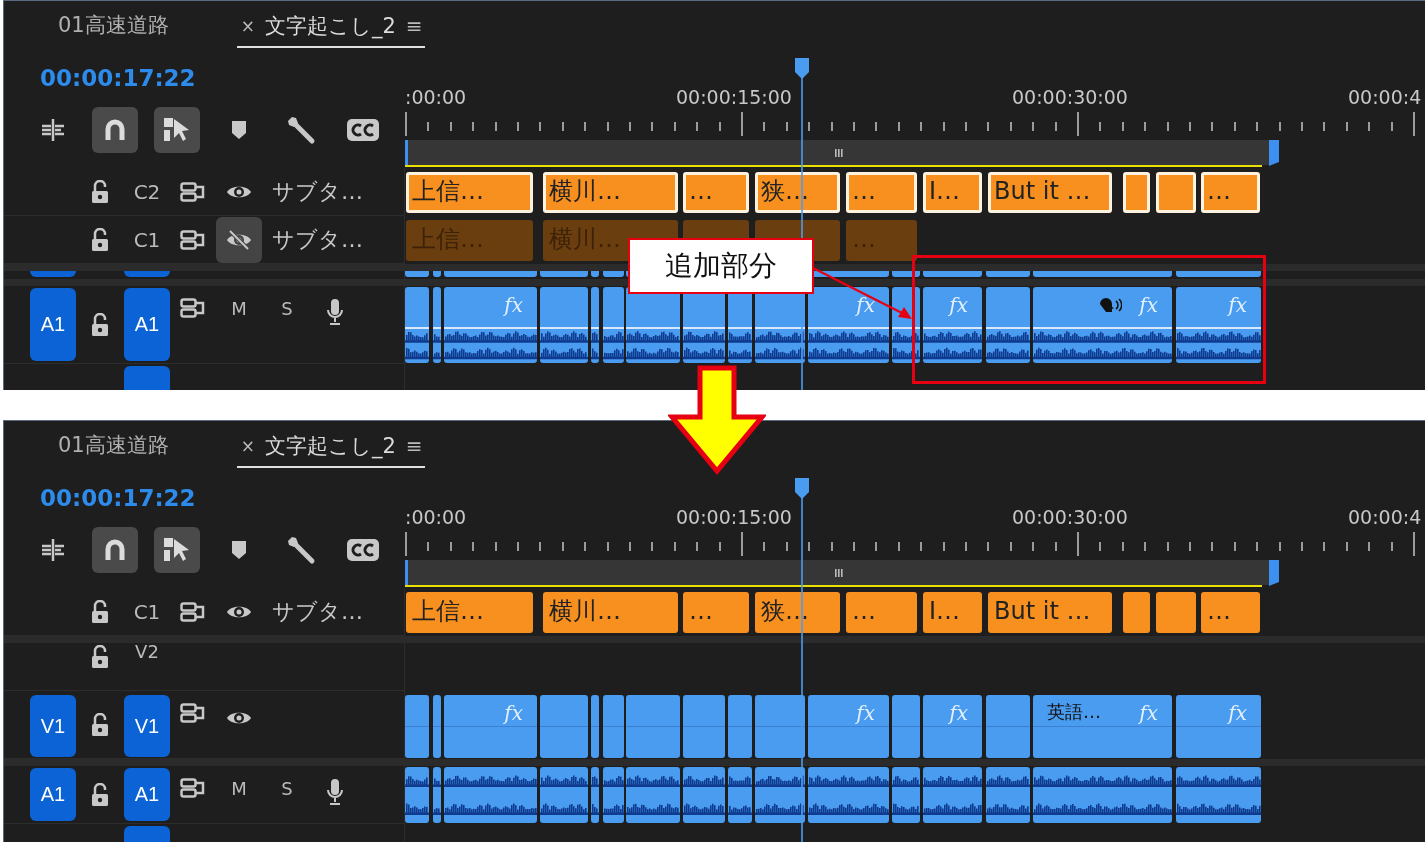 This screenshot has height=842, width=1425. What do you see at coordinates (147, 652) in the screenshot?
I see `track-name: V2` at bounding box center [147, 652].